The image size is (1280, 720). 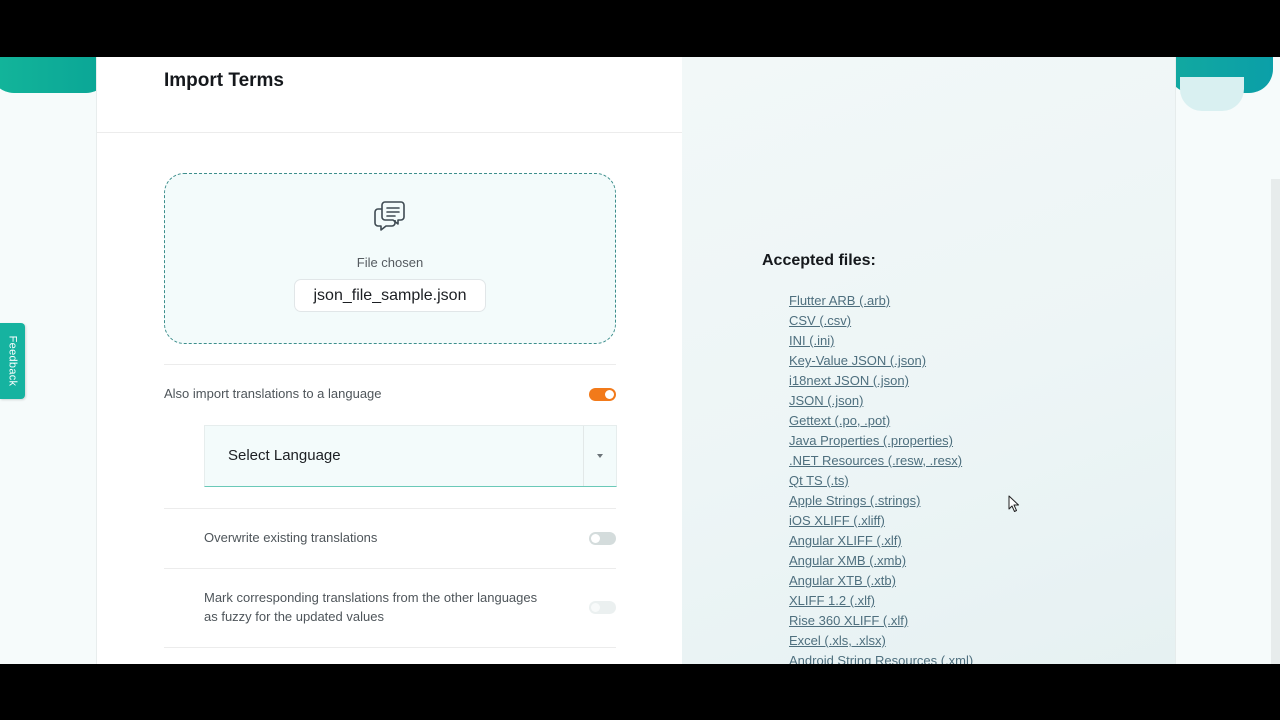 I want to click on chosen-file-name: json_file_sample.json, so click(x=390, y=295).